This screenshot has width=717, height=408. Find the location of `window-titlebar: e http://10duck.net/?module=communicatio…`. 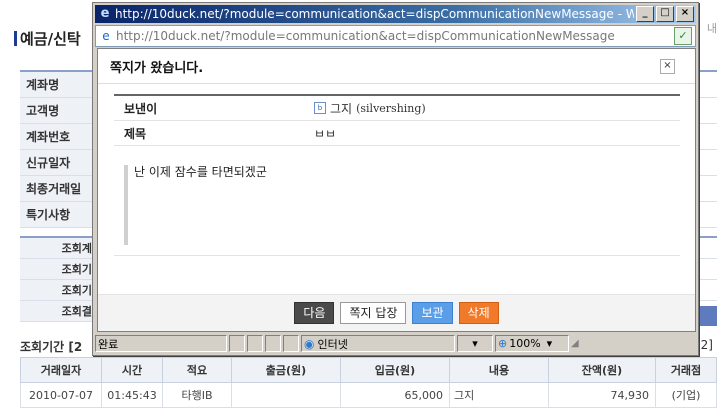

window-titlebar: e http://10duck.net/?module=communicatio… is located at coordinates (395, 14).